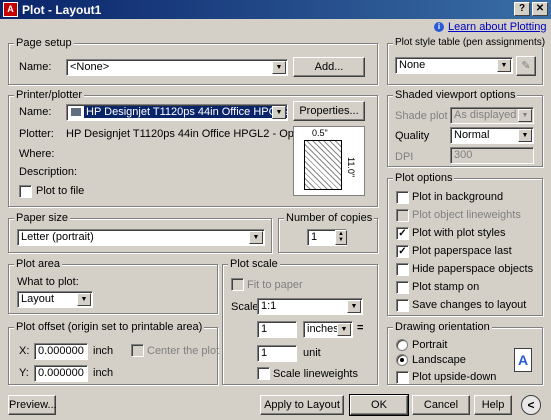  What do you see at coordinates (492, 155) in the screenshot?
I see `dpi-input: 300` at bounding box center [492, 155].